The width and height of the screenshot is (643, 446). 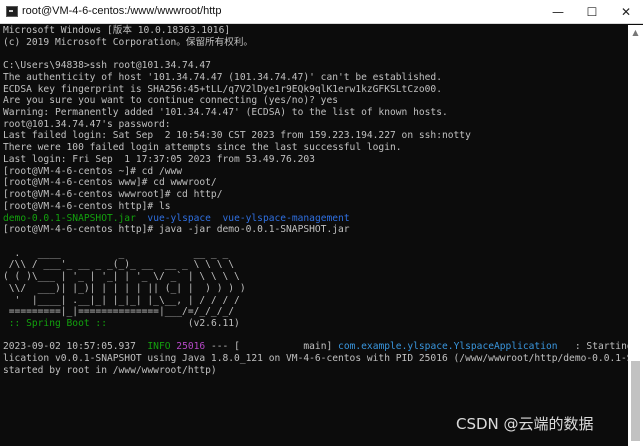 What do you see at coordinates (315, 371) in the screenshot?
I see `terminal-line: started by root in /www/wwwroot/http)` at bounding box center [315, 371].